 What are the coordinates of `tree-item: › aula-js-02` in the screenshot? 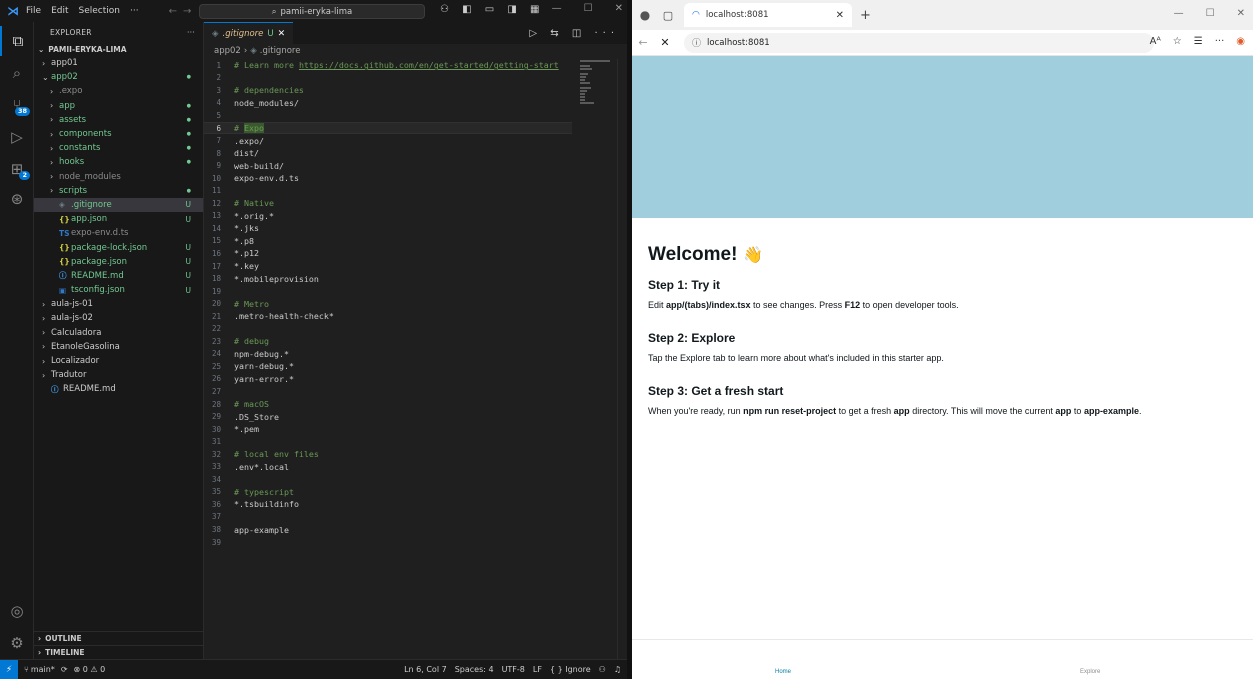 It's located at (118, 318).